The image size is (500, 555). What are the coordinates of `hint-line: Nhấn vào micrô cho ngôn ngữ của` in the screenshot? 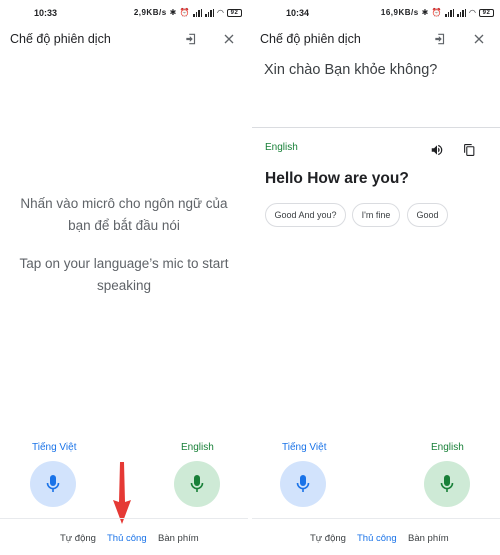 It's located at (124, 203).